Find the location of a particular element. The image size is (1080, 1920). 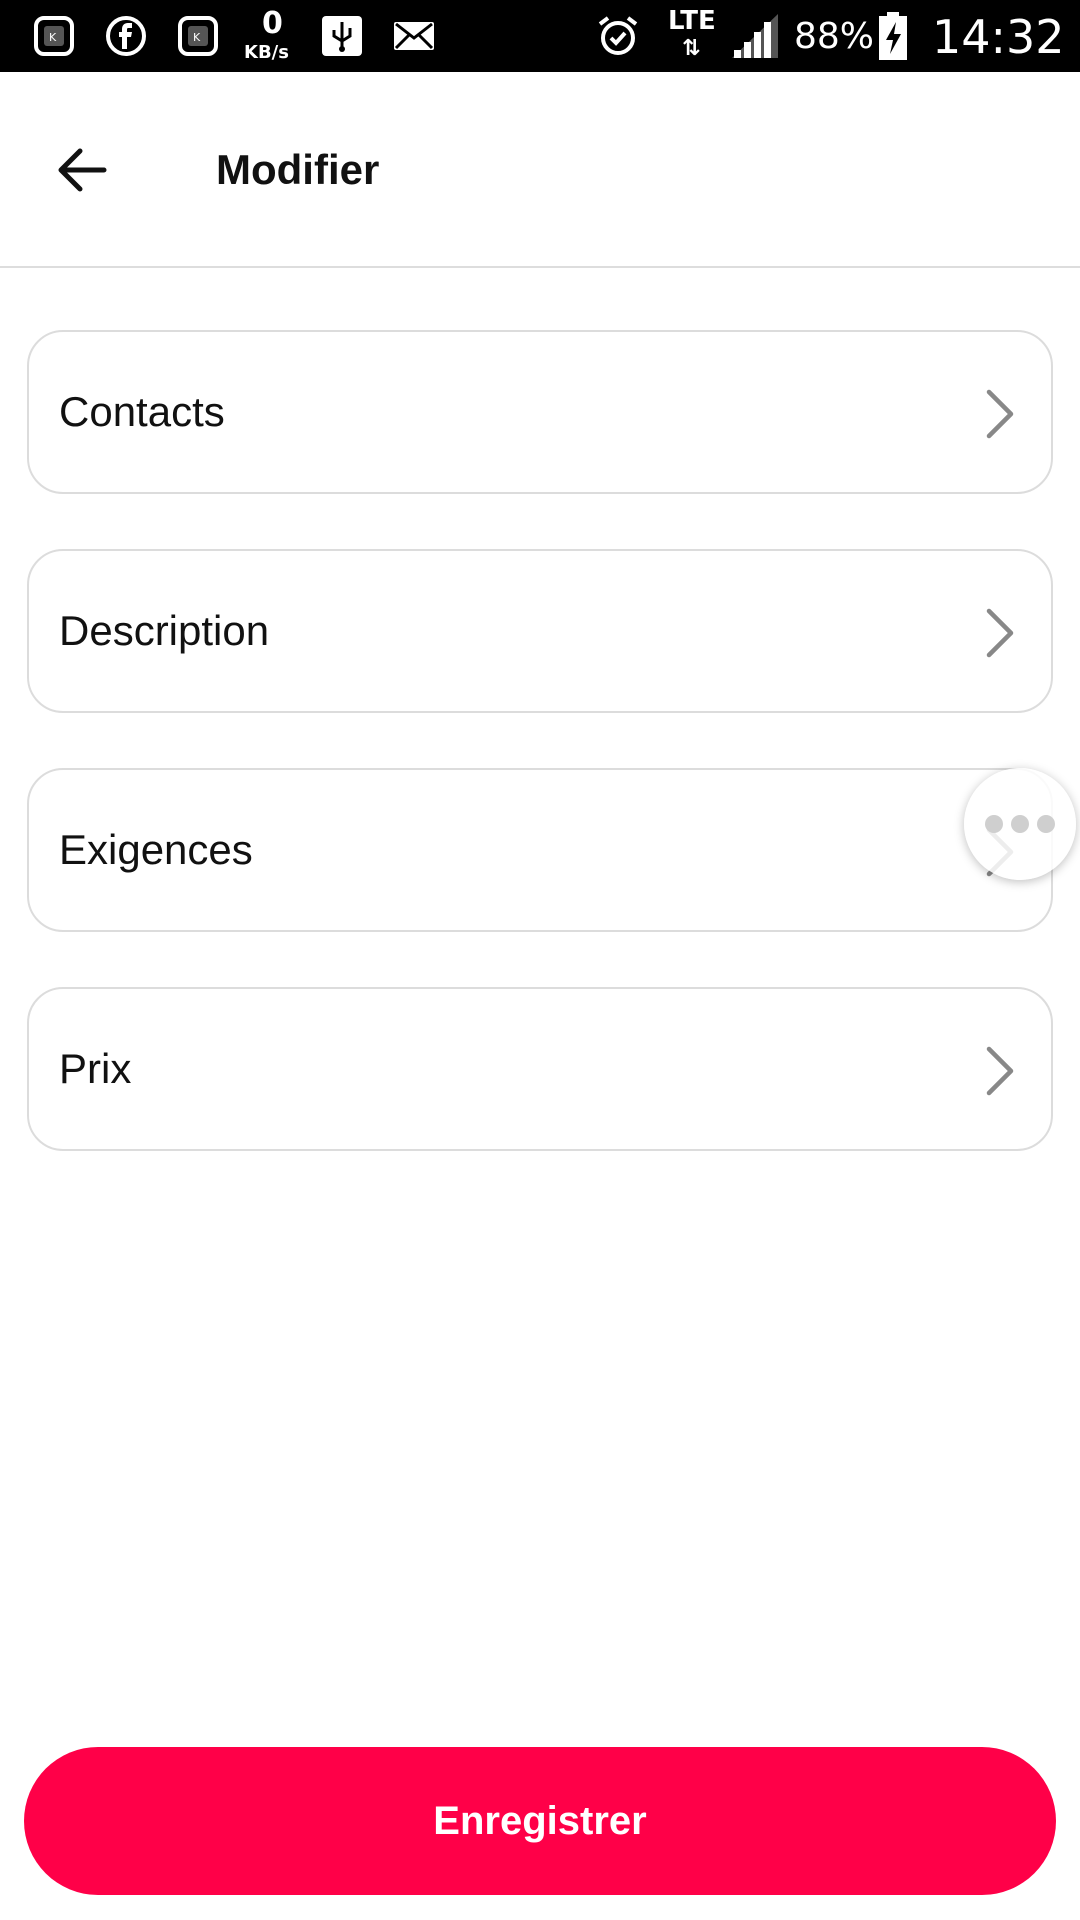

battery-percent: 88% is located at coordinates (834, 36).